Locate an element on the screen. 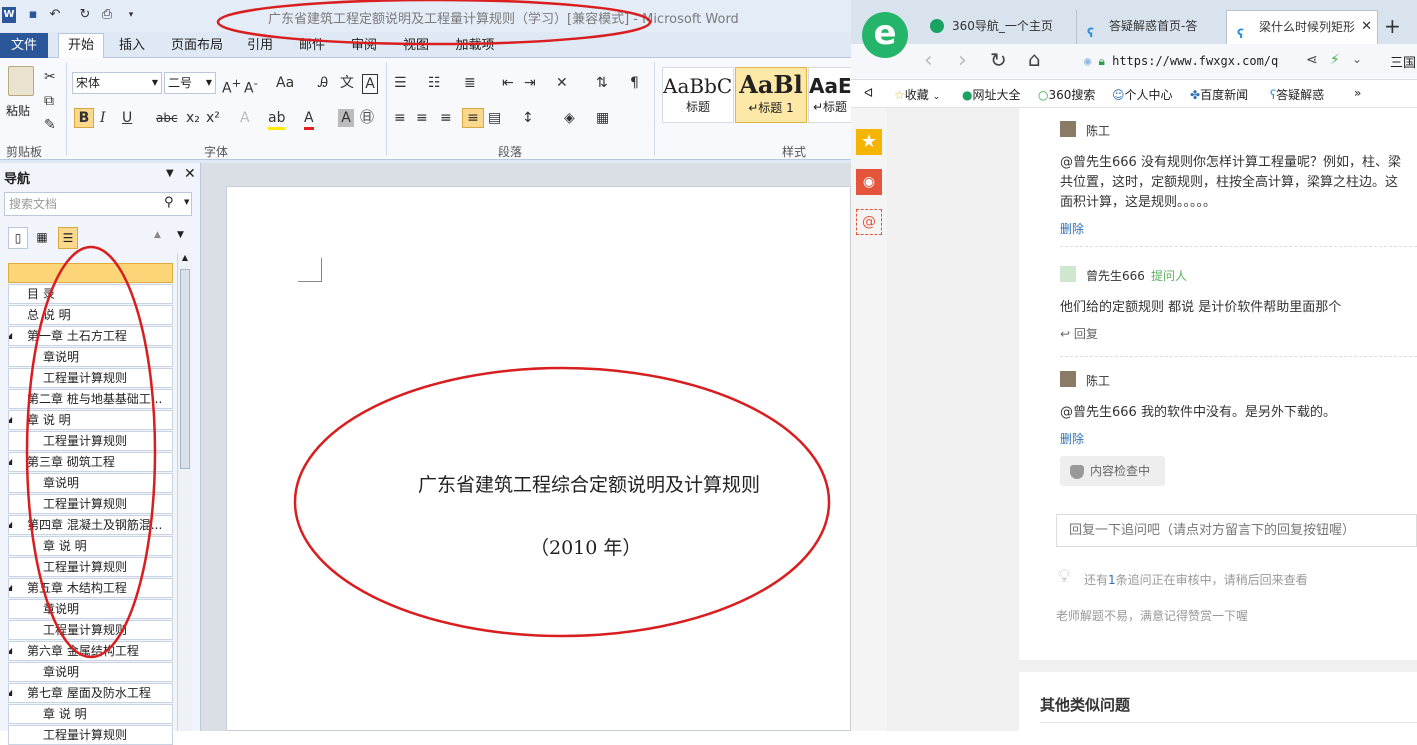 The height and width of the screenshot is (745, 1417). fav-item-personal: ☺个人中心 is located at coordinates (1142, 94).